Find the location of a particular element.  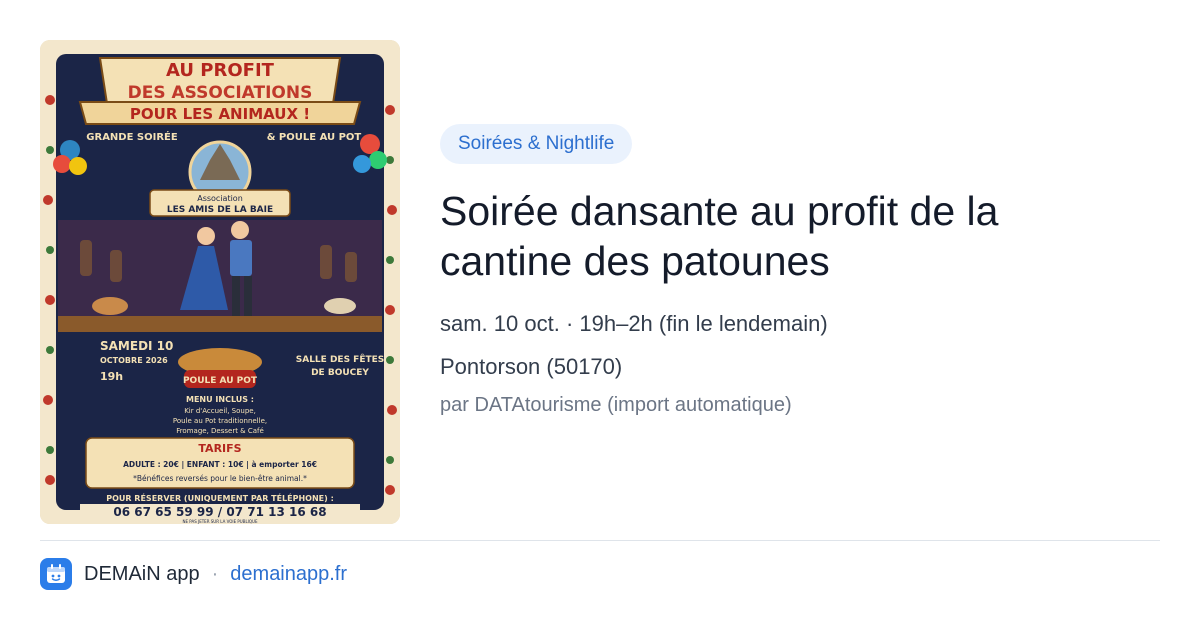

poster-venue-line2: DE BOUCEY is located at coordinates (340, 373).